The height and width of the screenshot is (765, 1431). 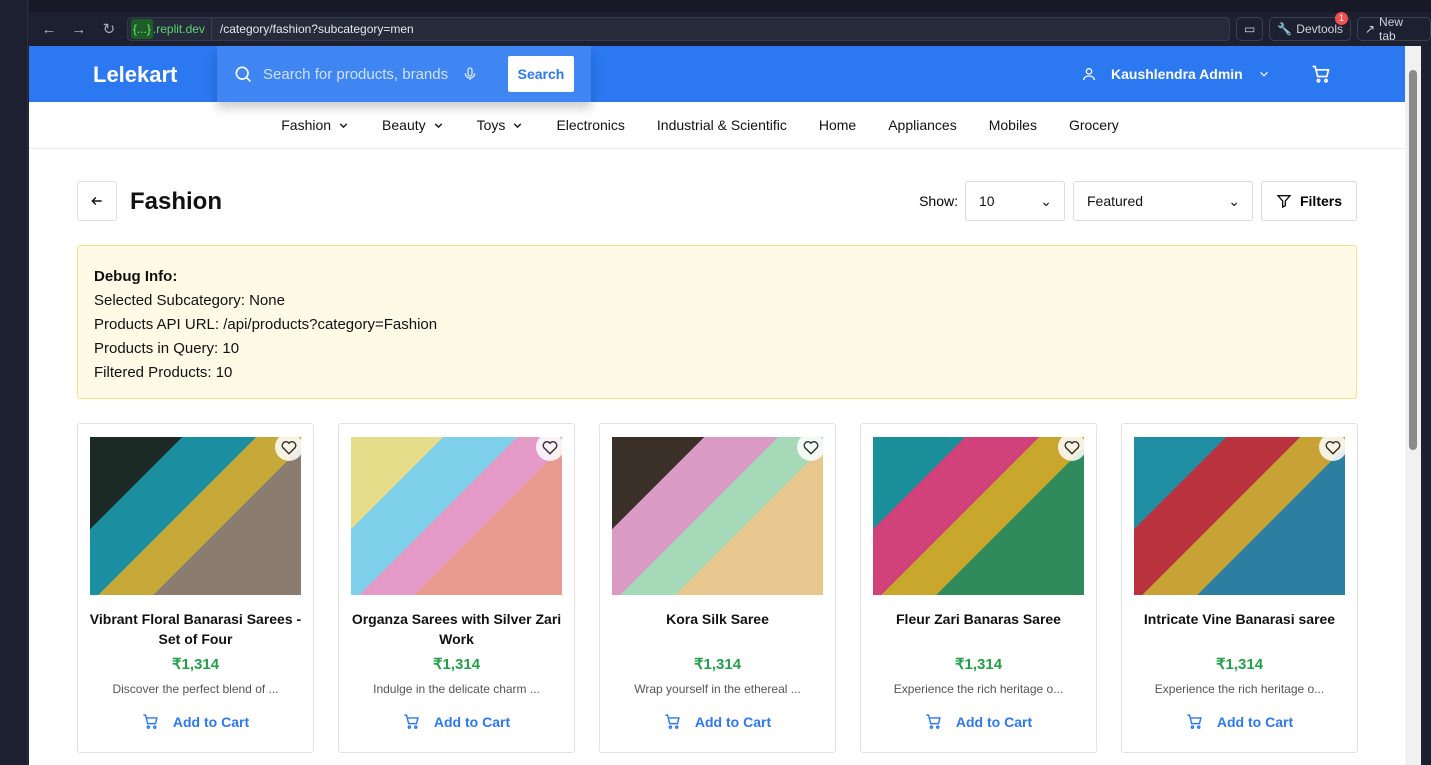 What do you see at coordinates (938, 201) in the screenshot?
I see `show-label: Show:` at bounding box center [938, 201].